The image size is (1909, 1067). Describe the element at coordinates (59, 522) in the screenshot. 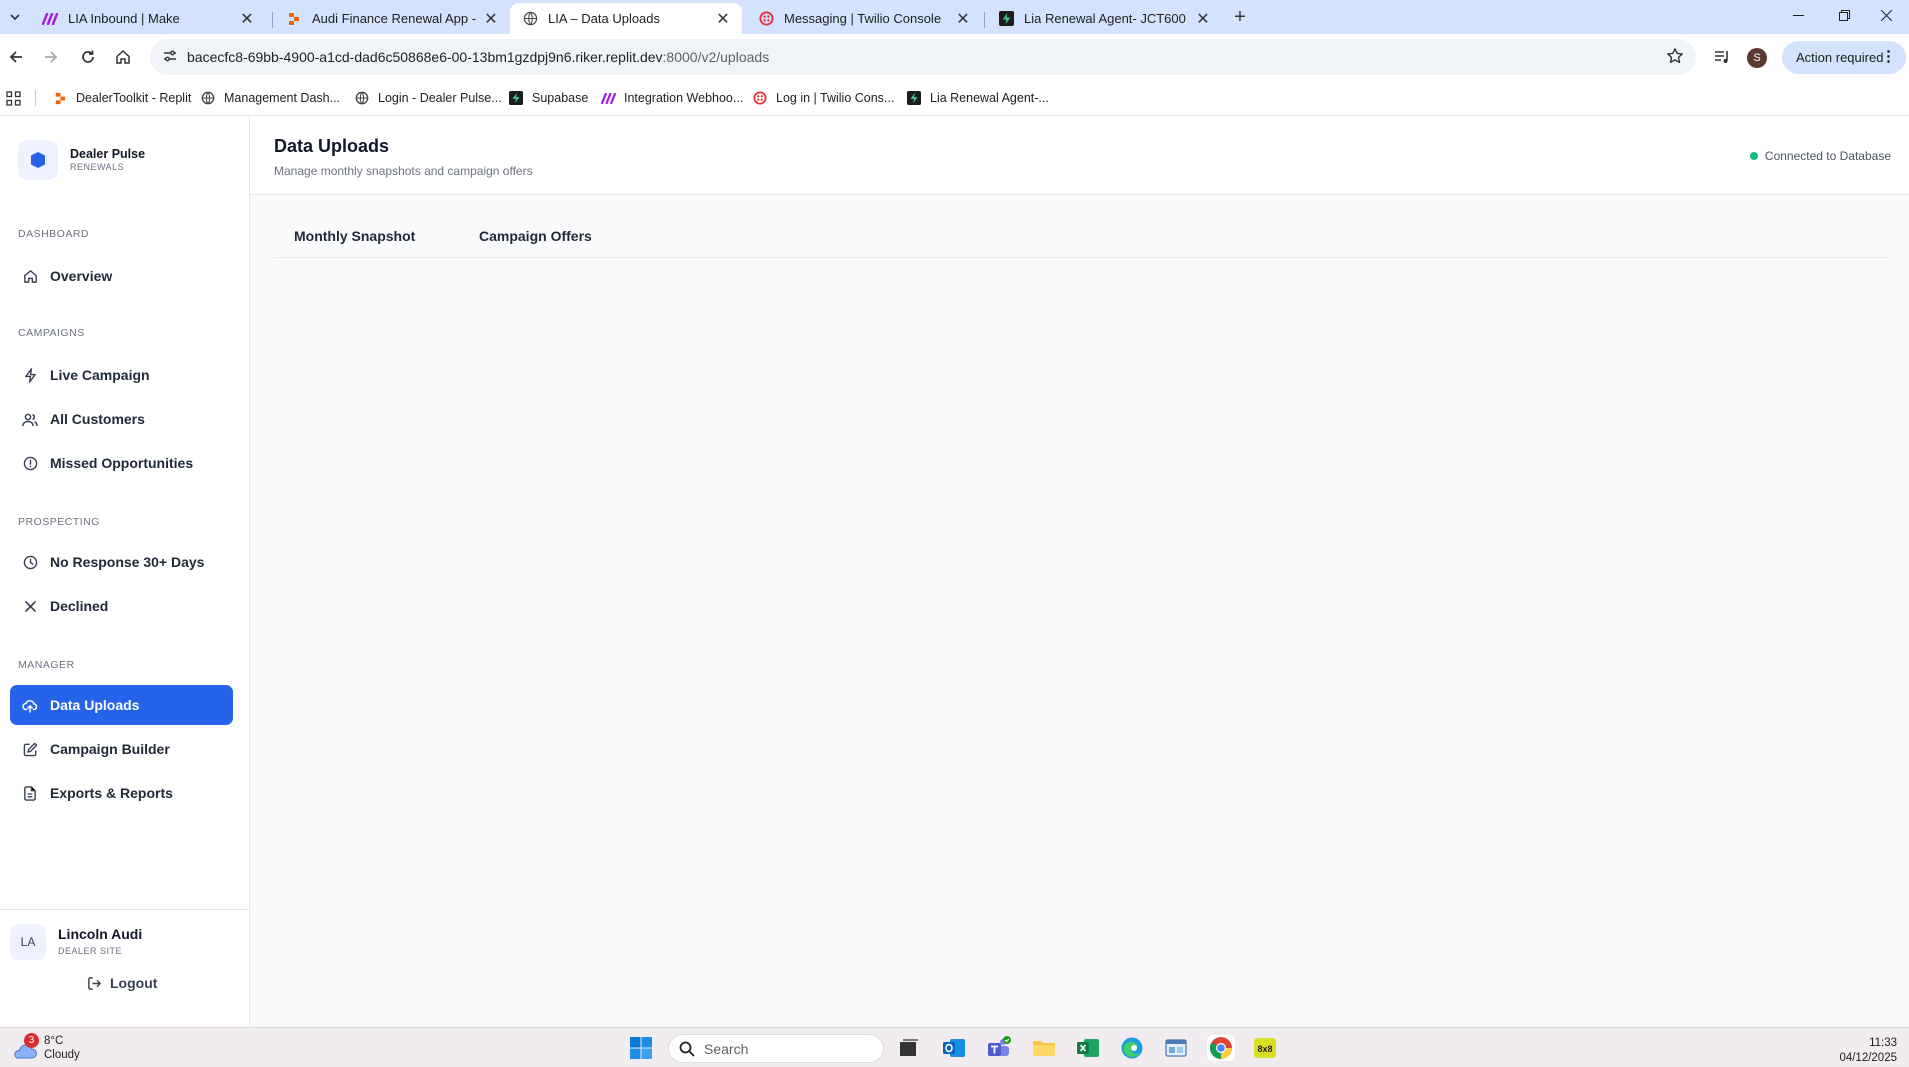

I see `section-label-prospecting: PROSPECTING` at that location.